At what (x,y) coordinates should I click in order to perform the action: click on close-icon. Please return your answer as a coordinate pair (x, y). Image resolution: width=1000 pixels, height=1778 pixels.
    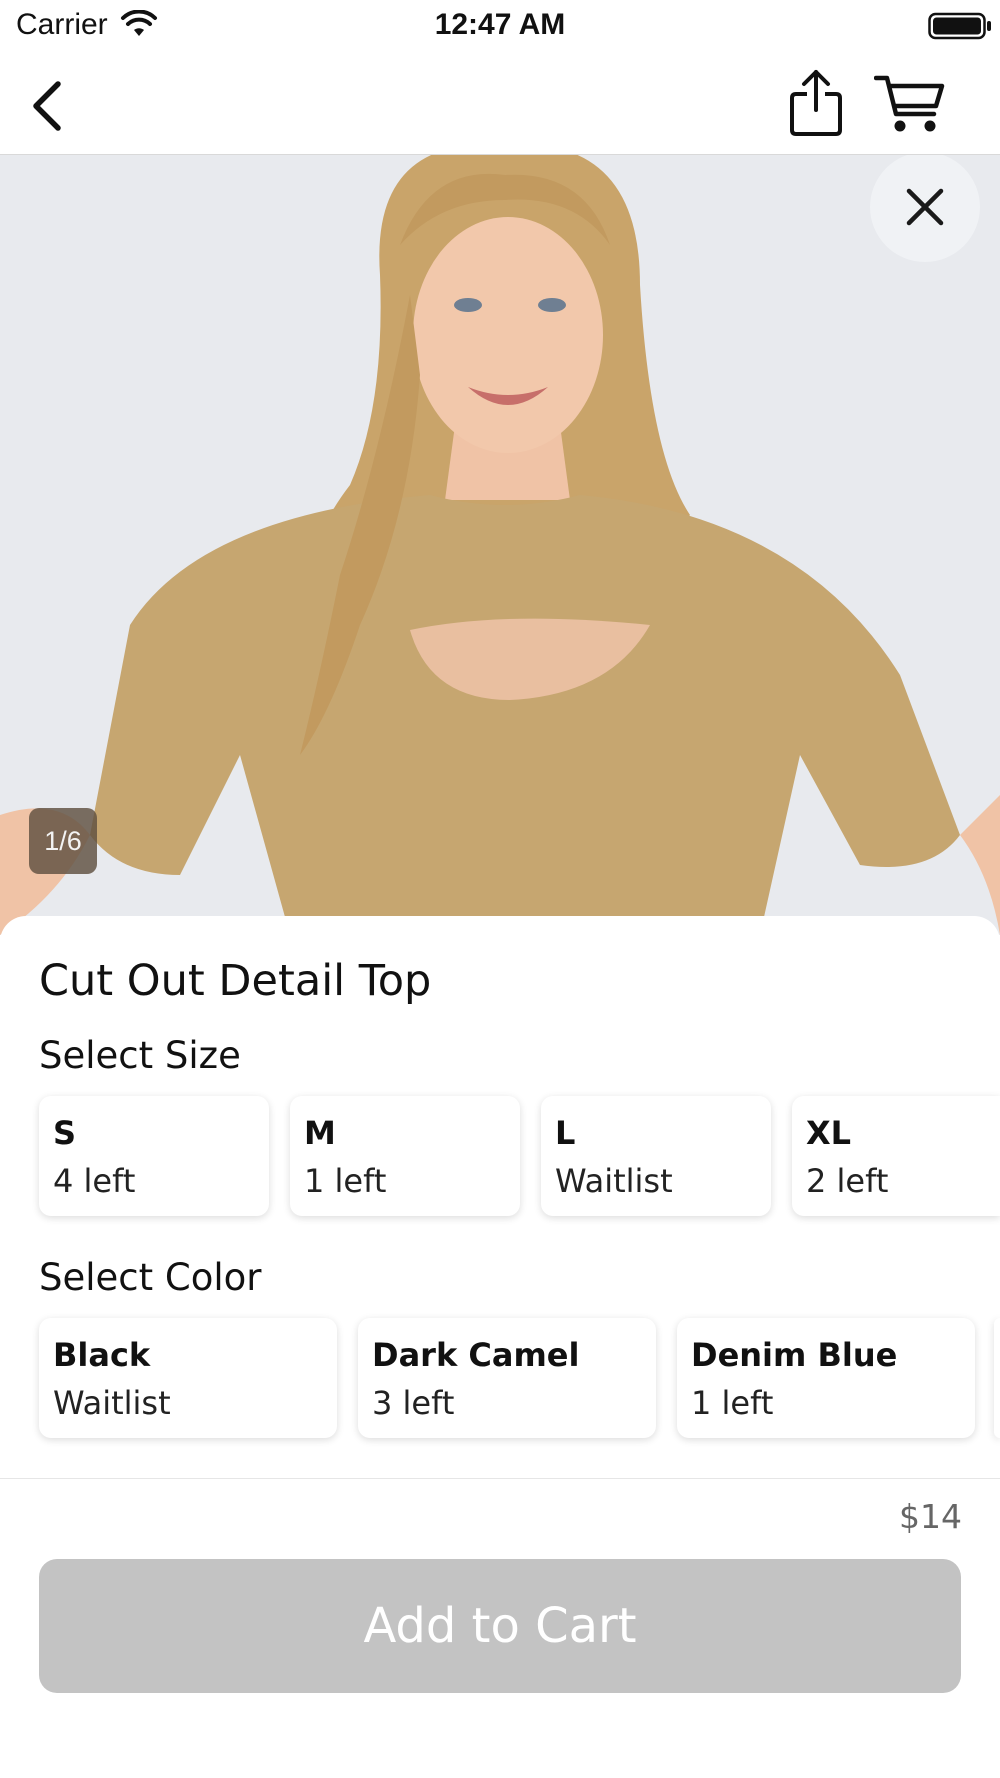
    Looking at the image, I should click on (925, 207).